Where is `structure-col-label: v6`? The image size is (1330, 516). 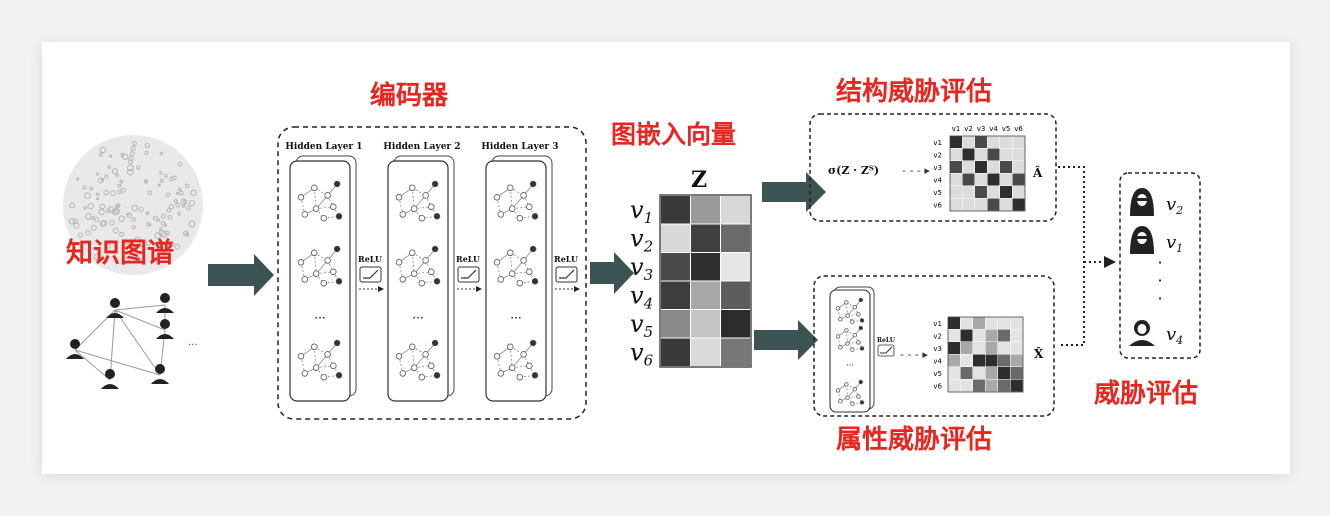 structure-col-label: v6 is located at coordinates (1018, 129).